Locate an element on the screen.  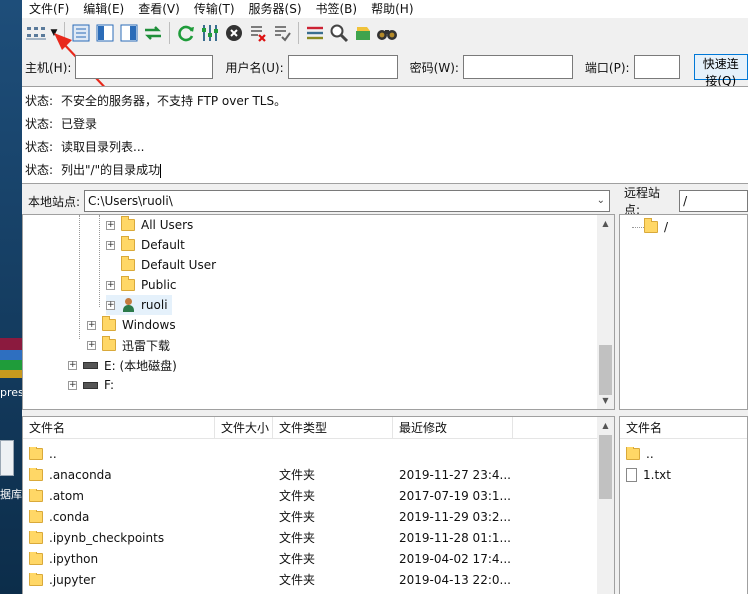
host-input is located at coordinates (144, 67).